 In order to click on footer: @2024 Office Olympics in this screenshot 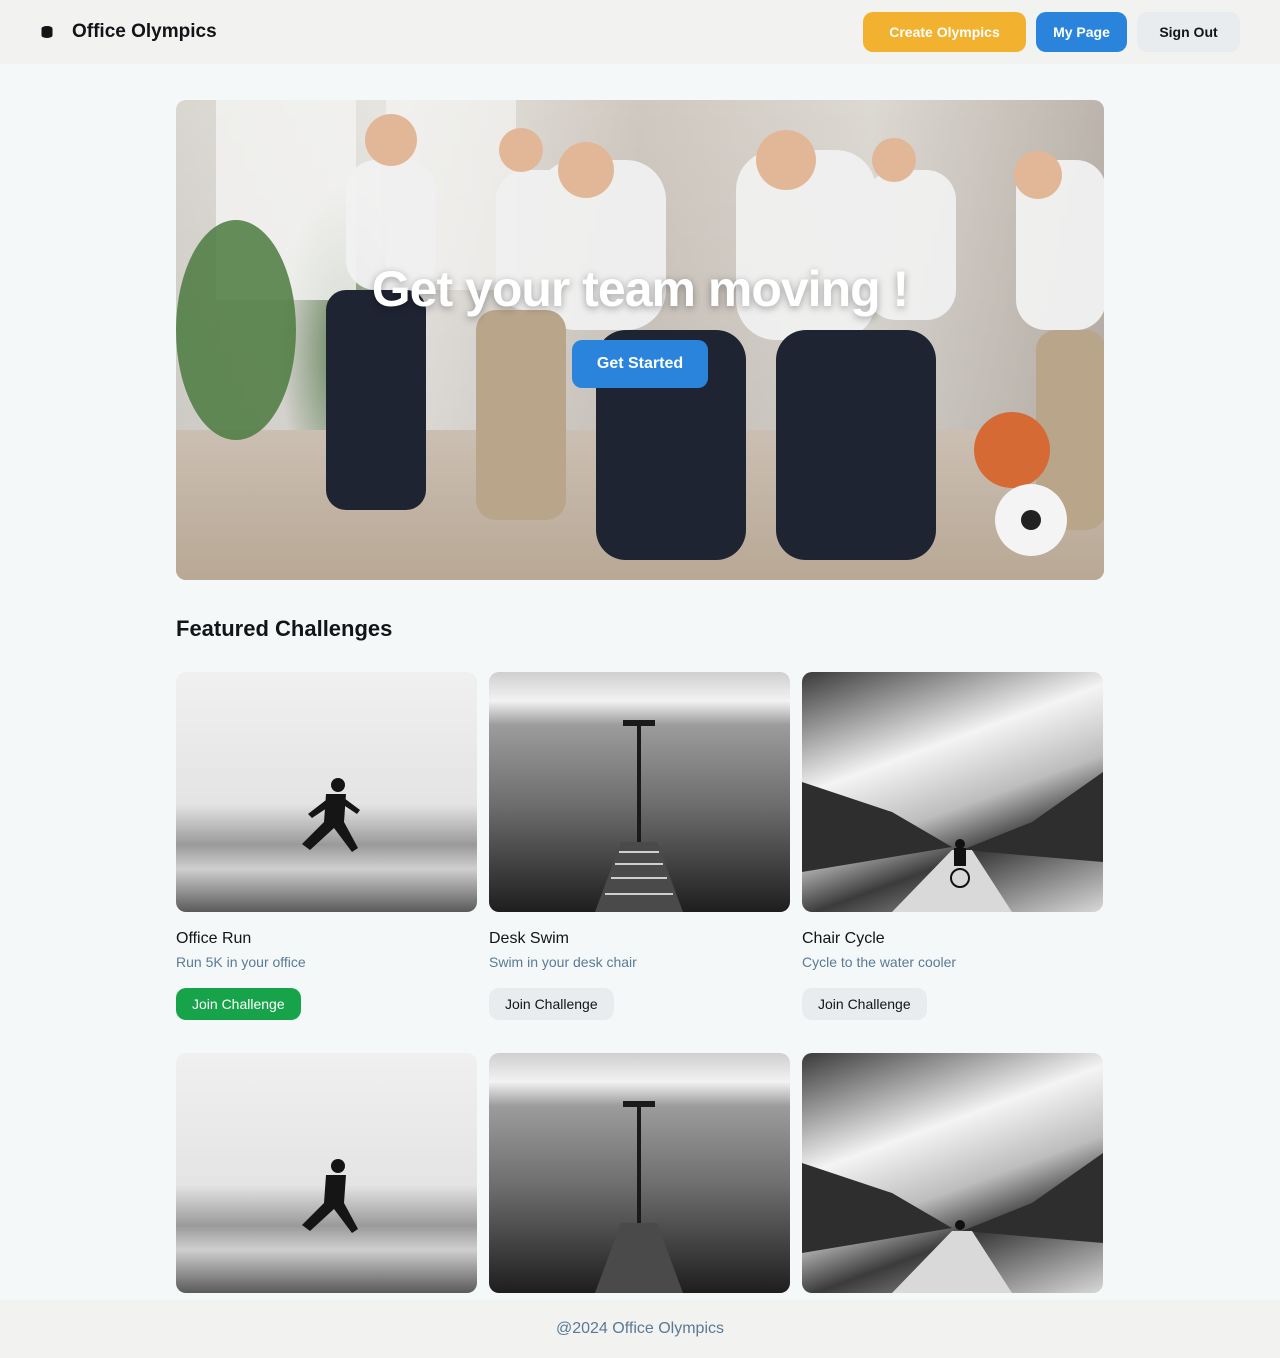, I will do `click(640, 1329)`.